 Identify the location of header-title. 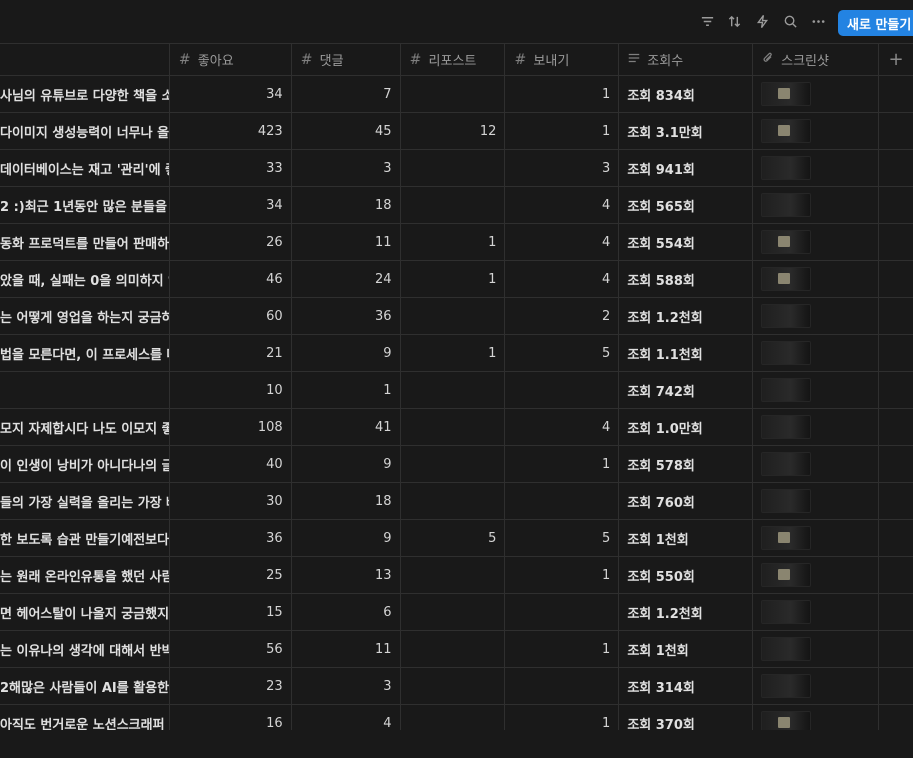
(85, 59).